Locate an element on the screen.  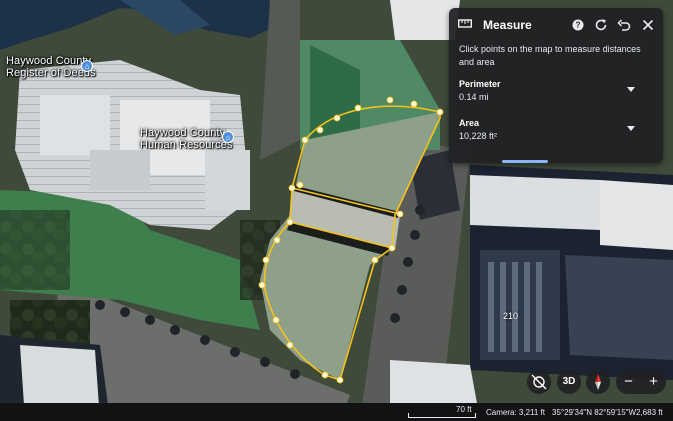
orbit-icon is located at coordinates (539, 382).